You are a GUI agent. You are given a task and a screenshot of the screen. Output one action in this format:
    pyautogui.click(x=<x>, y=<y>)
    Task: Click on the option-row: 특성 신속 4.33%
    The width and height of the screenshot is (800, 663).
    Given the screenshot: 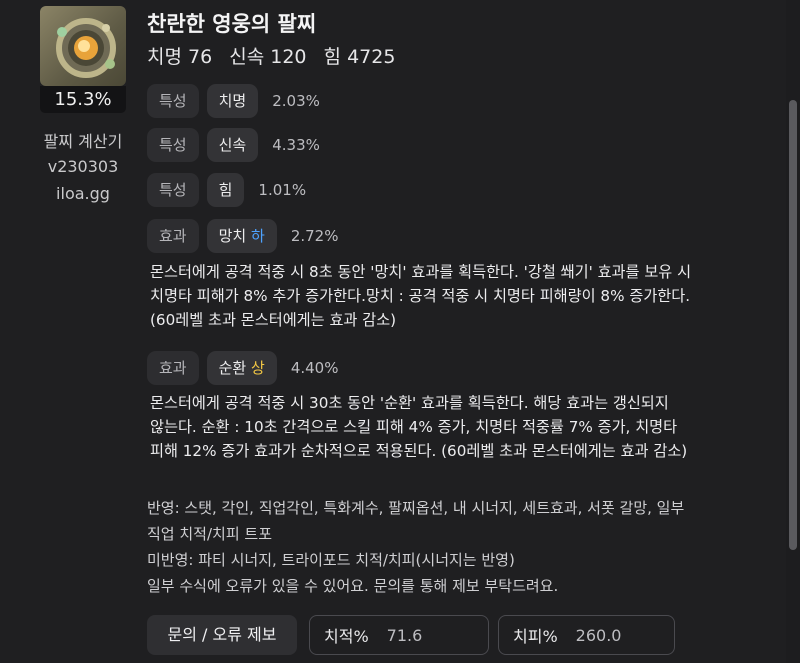 What is the action you would take?
    pyautogui.click(x=233, y=145)
    